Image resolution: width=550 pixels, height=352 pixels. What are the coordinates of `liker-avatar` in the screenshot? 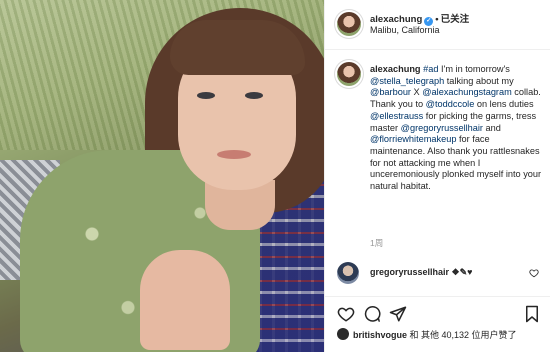 It's located at (343, 334).